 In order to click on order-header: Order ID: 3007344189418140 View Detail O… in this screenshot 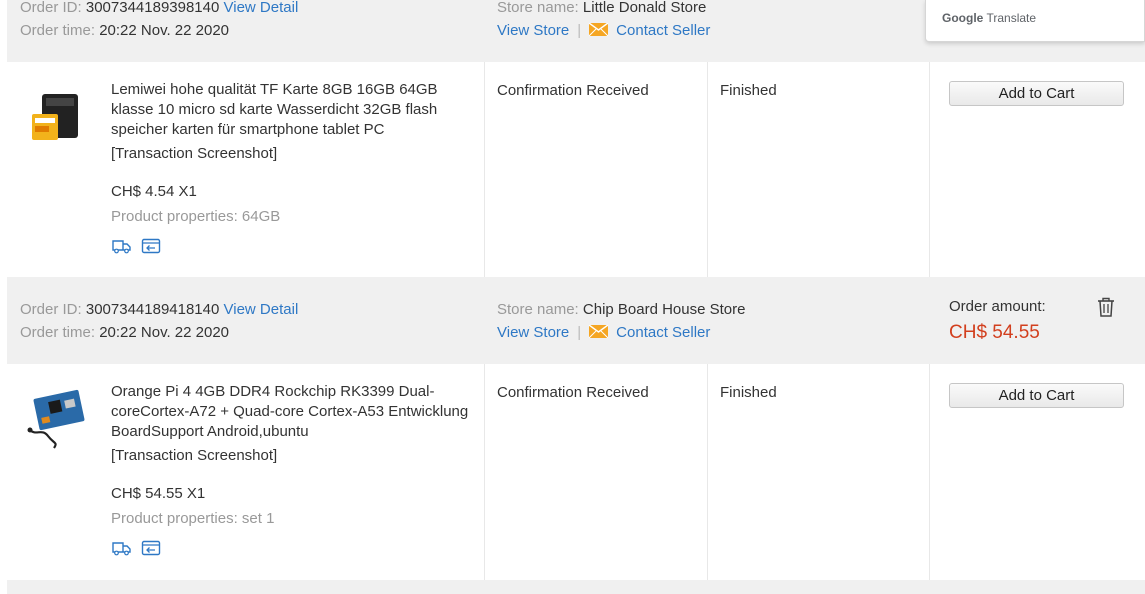, I will do `click(576, 320)`.